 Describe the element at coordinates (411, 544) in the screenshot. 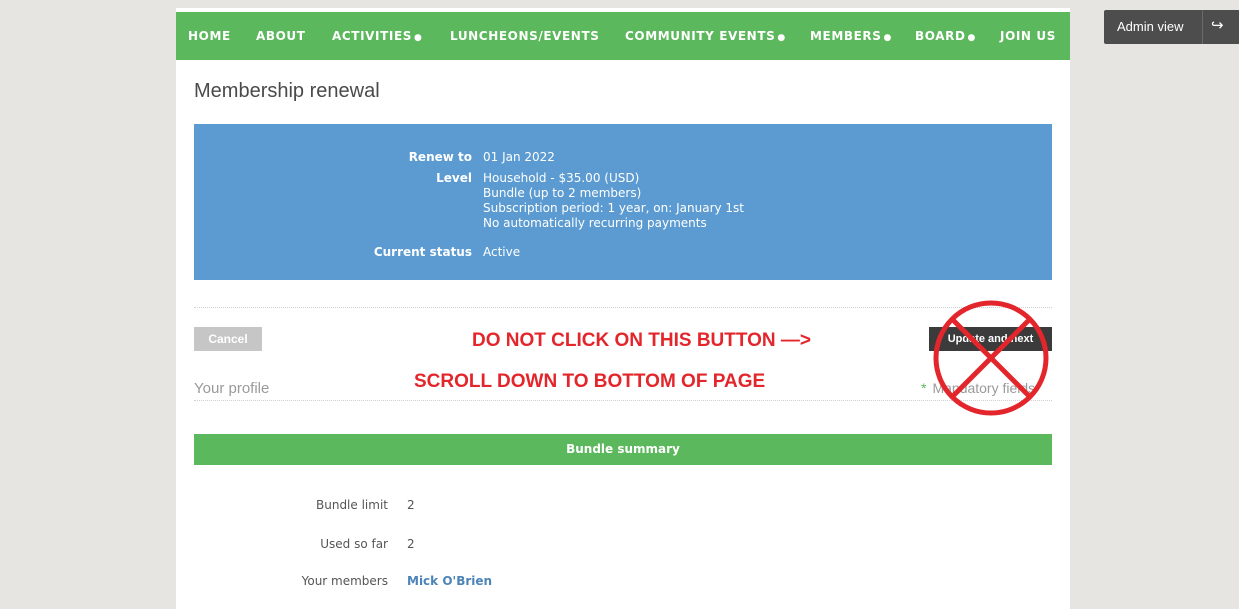

I see `used-so-far-value: 2` at that location.